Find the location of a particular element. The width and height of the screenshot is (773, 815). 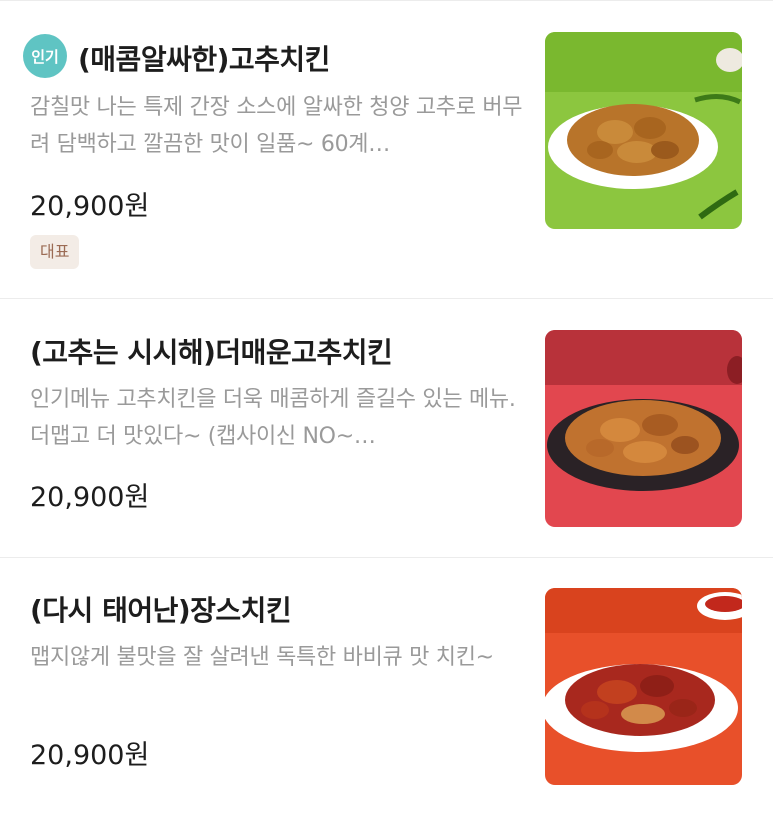

popular-badge: 인기 is located at coordinates (45, 56).